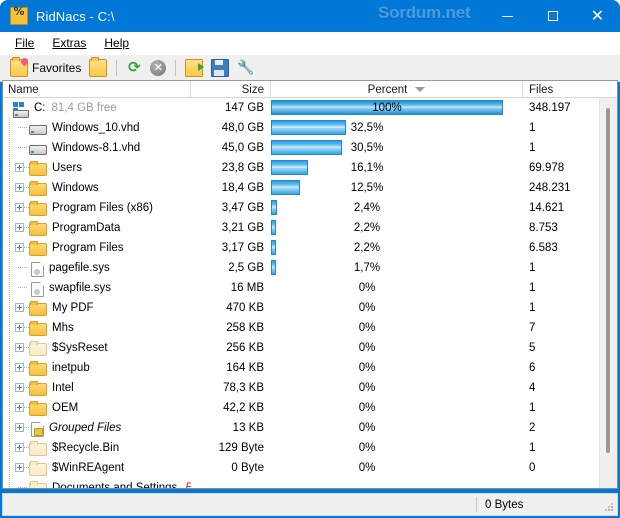 The width and height of the screenshot is (620, 518). Describe the element at coordinates (310, 308) in the screenshot. I see `table-row: My PDF 470 KB 0% 1` at that location.